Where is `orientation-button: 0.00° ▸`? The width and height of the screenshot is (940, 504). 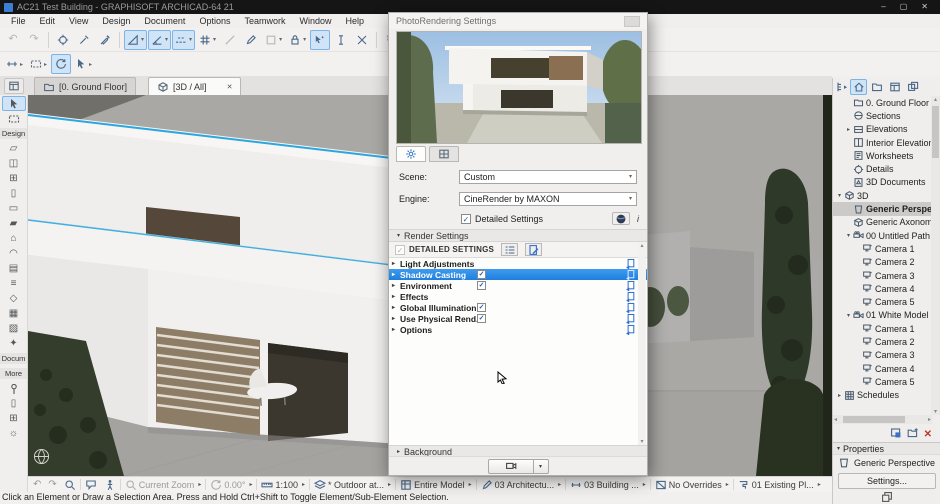
orientation-button: 0.00° ▸ is located at coordinates (231, 485).